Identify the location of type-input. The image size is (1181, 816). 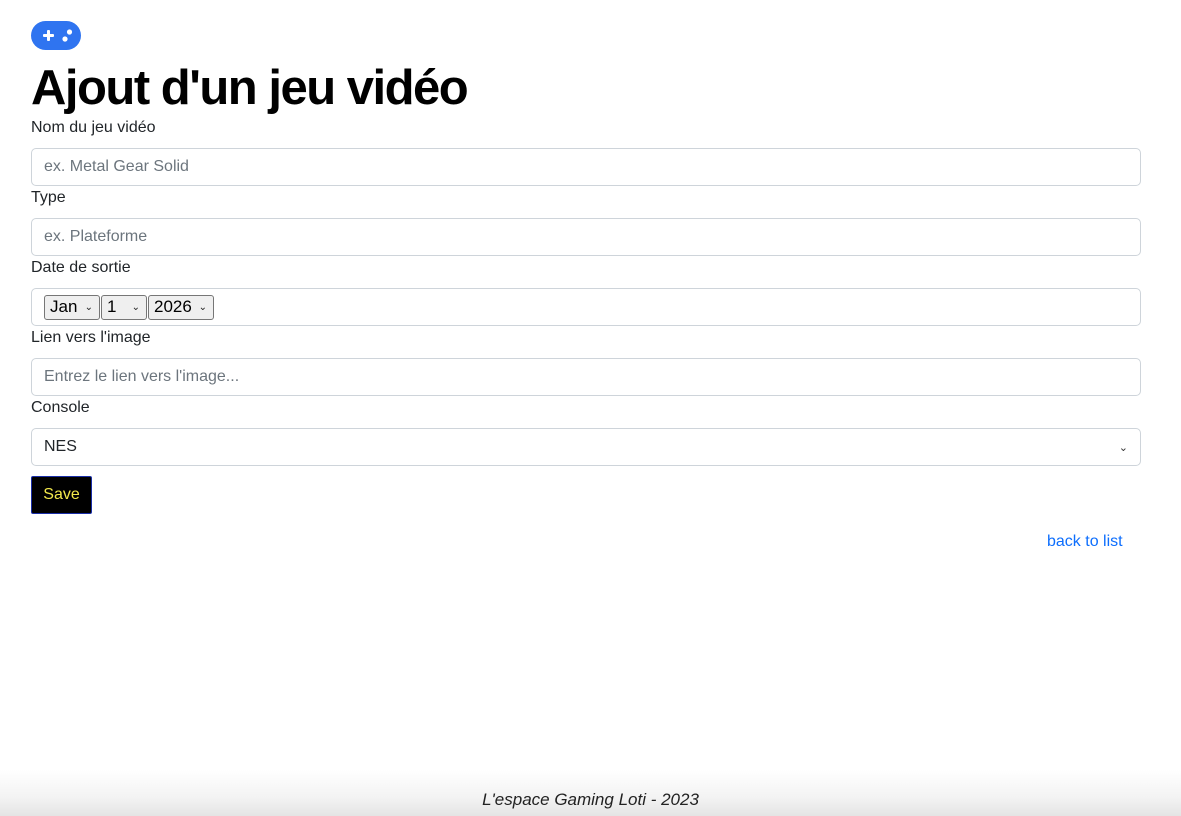
(586, 237).